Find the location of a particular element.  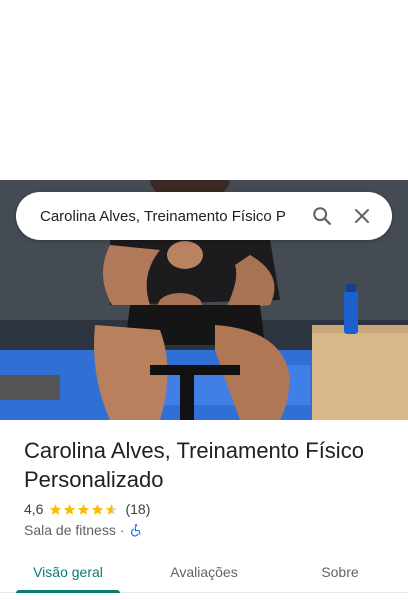

review-count: (18) is located at coordinates (137, 509).